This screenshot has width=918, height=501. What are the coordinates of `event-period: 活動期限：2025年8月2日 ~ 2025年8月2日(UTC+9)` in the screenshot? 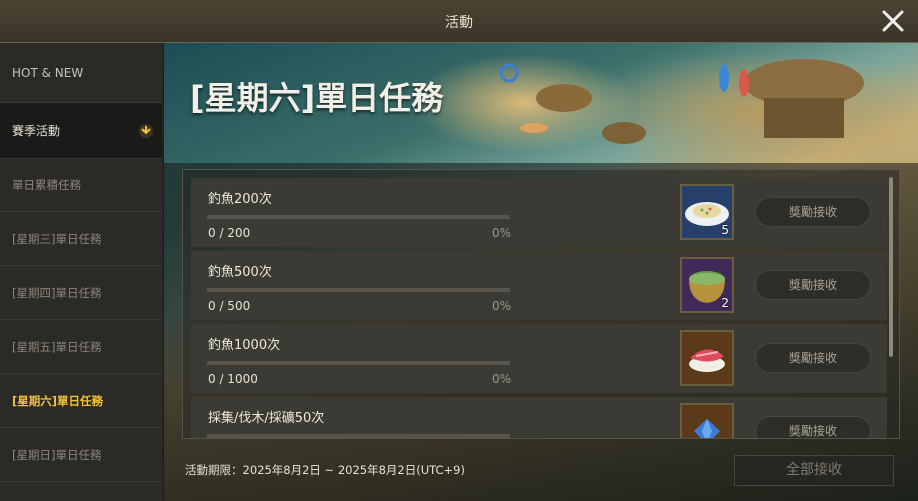 It's located at (325, 470).